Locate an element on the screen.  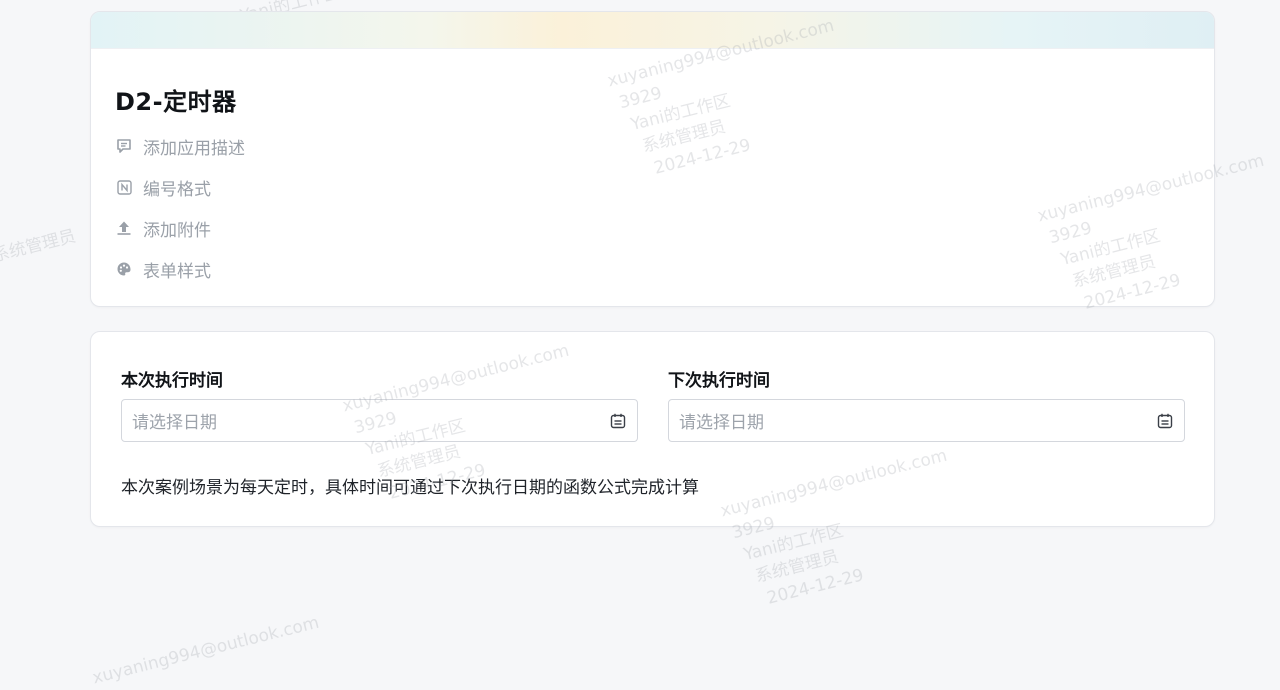
form-style-button: 表单样式 is located at coordinates (163, 269).